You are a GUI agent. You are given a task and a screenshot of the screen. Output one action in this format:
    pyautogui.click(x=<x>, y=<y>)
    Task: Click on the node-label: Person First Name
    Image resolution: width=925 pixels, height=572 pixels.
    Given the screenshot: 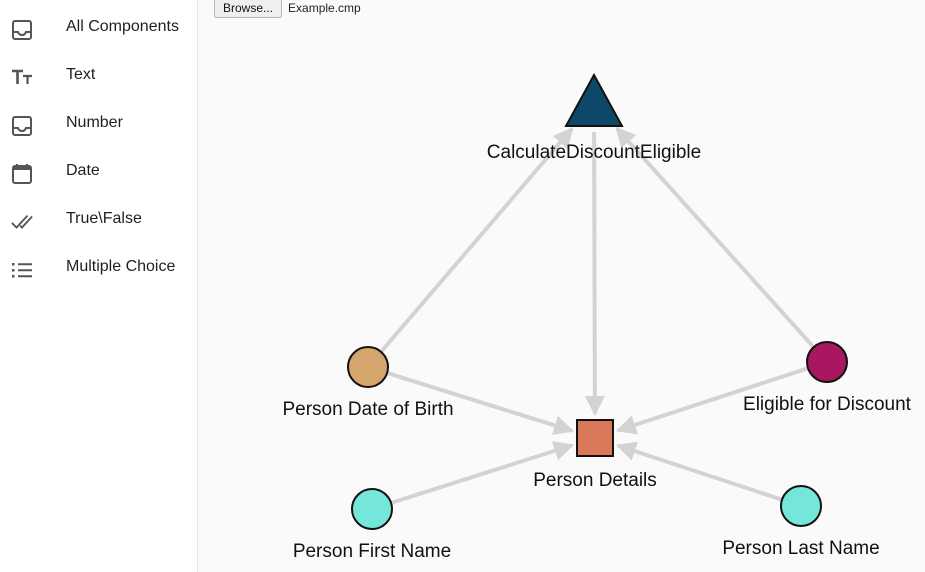 What is the action you would take?
    pyautogui.click(x=372, y=551)
    